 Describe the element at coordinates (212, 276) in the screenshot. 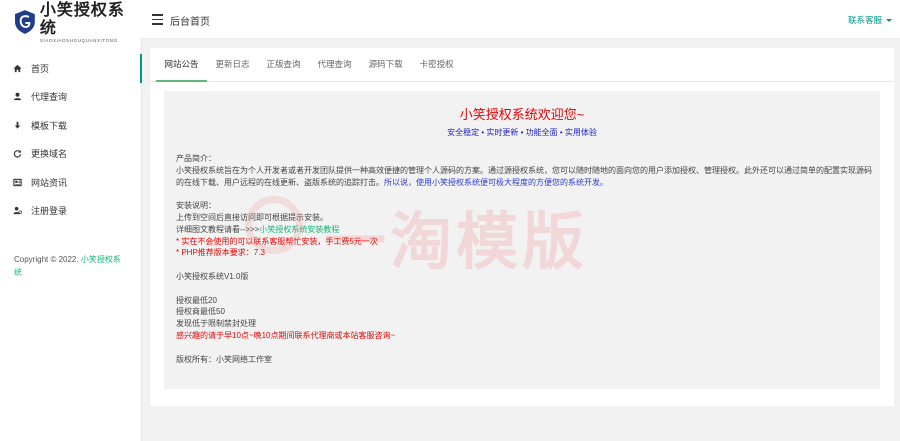

I see `version-text: 小笑授权系统V1.0版` at that location.